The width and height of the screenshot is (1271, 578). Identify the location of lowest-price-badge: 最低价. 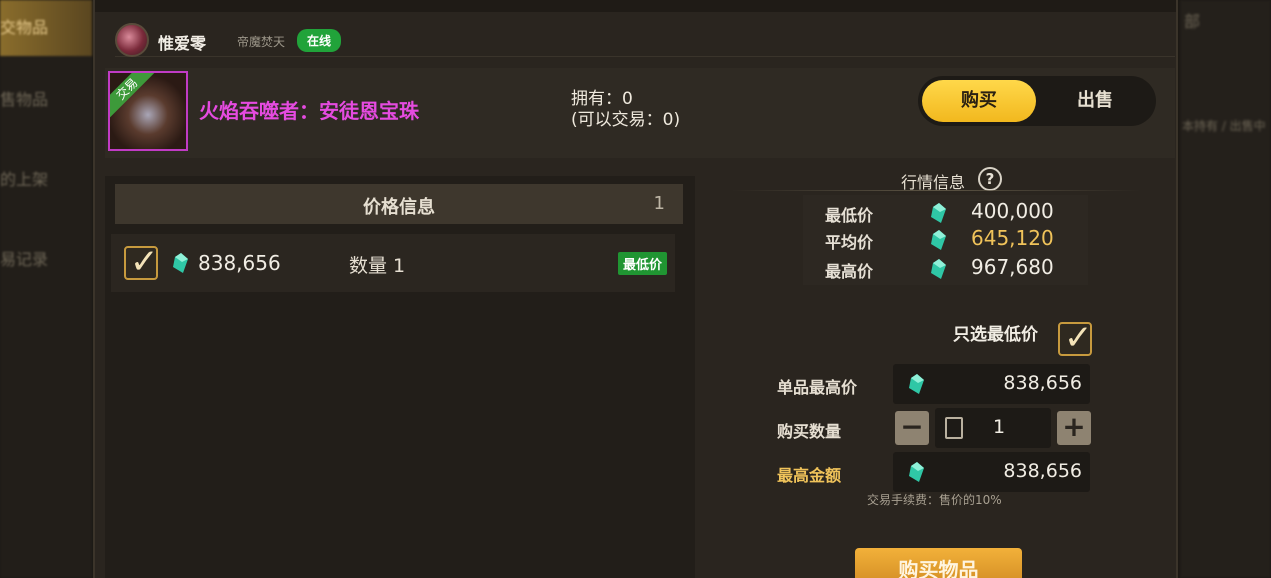
(642, 263).